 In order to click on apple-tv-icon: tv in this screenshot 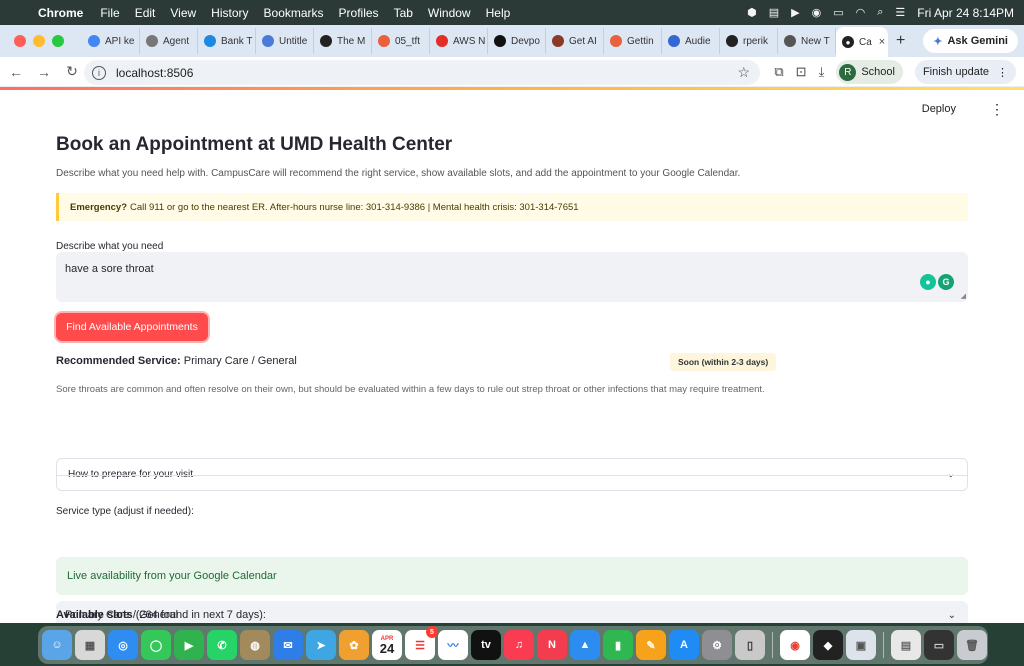, I will do `click(486, 645)`.